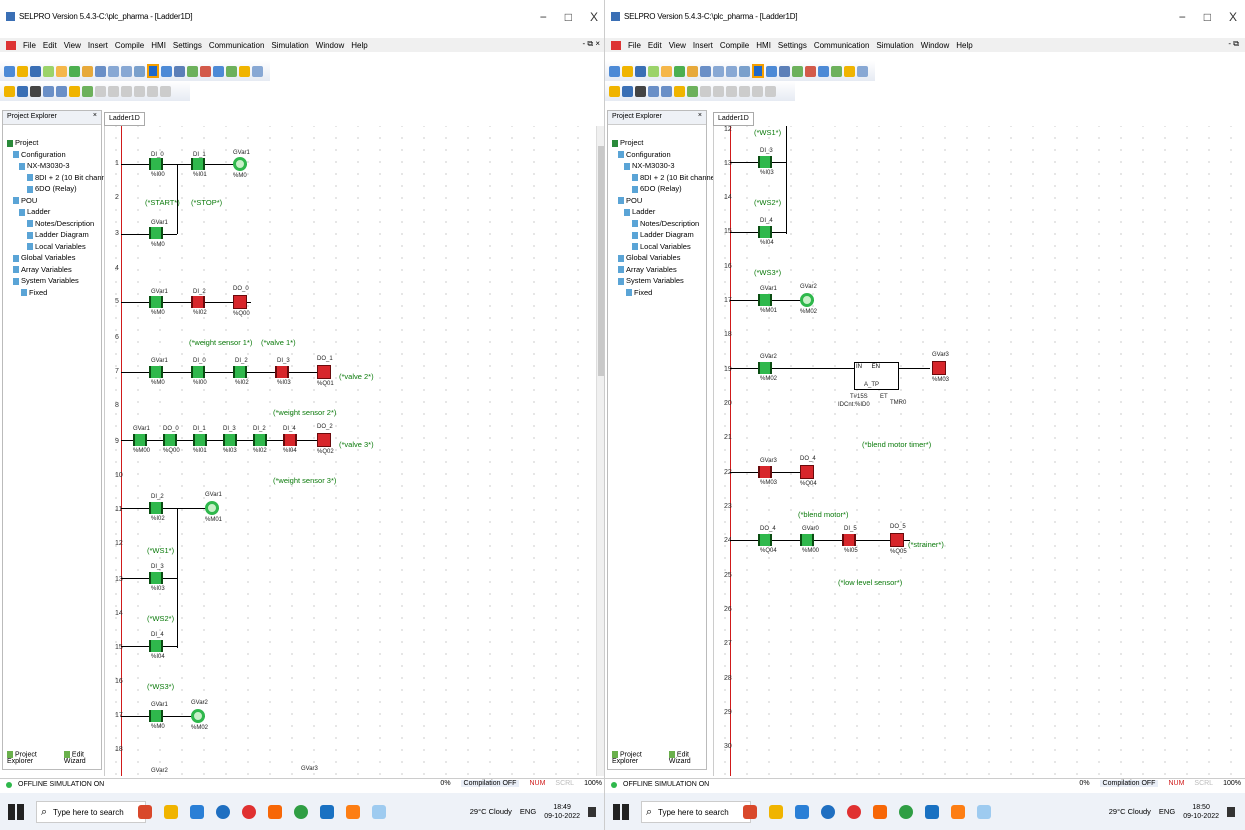 The image size is (1245, 830). I want to click on save-icon, so click(640, 71).